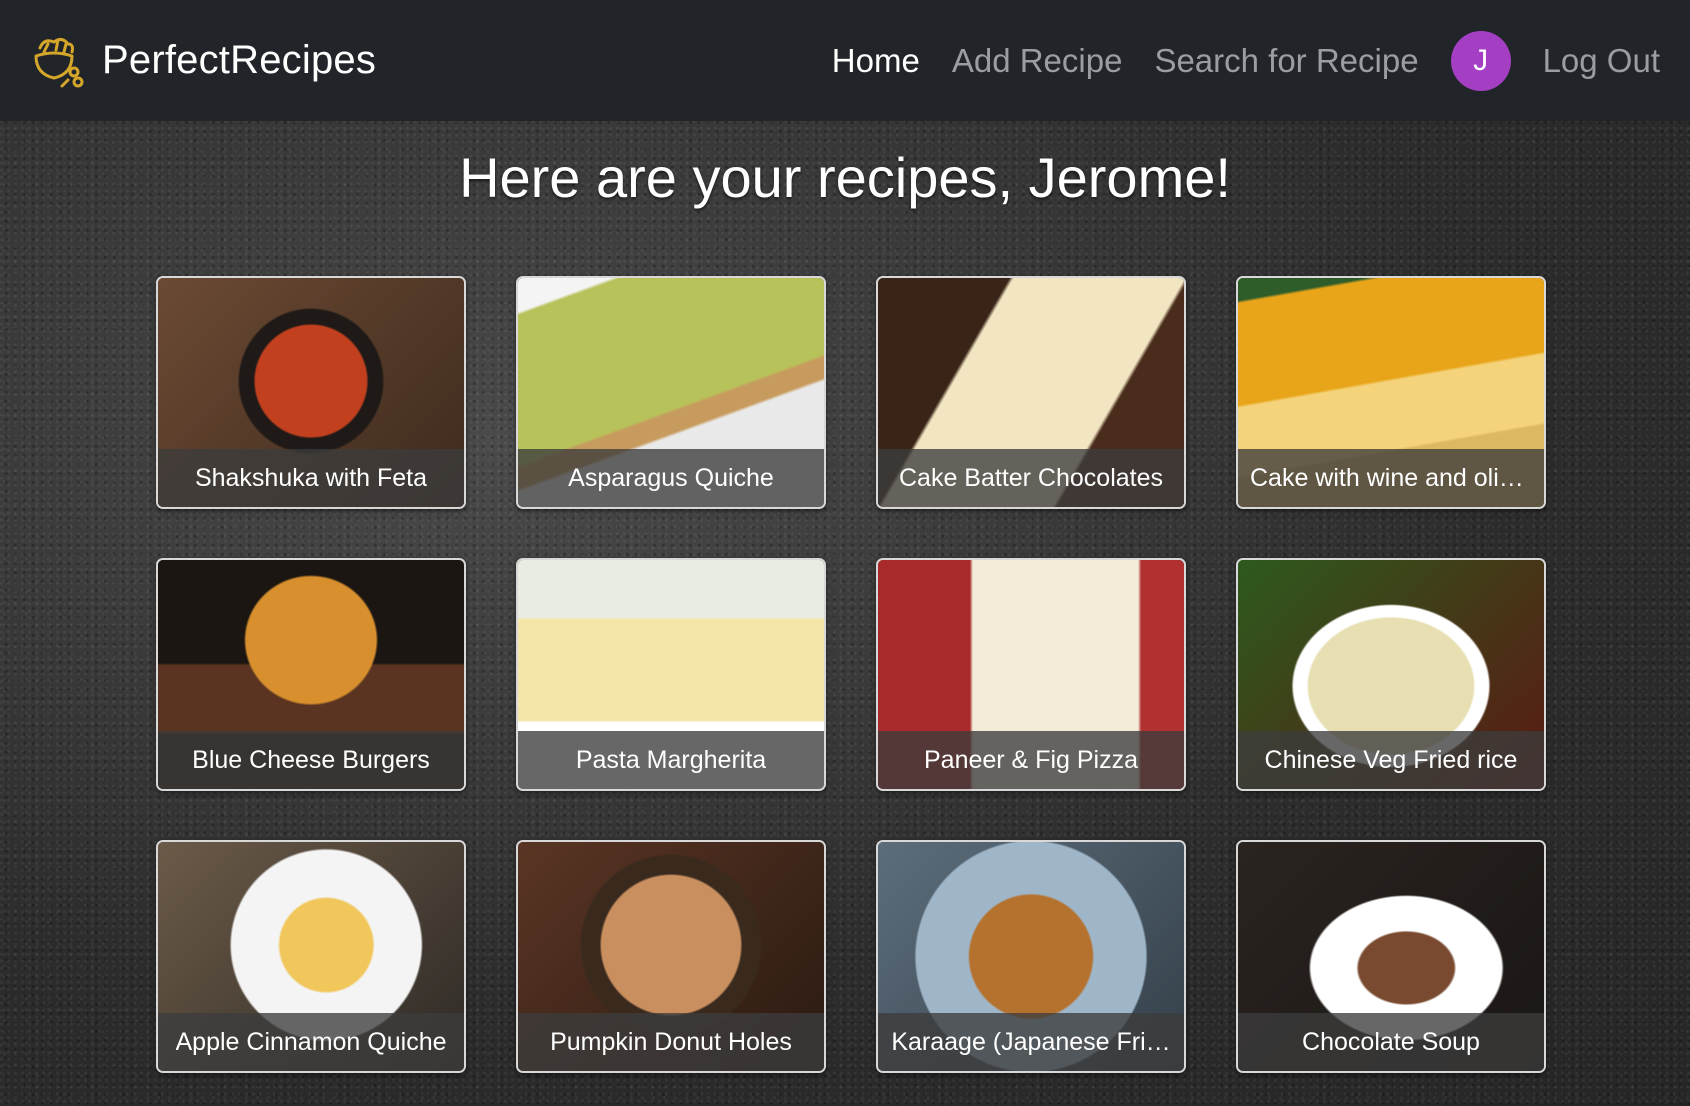 The image size is (1690, 1106). What do you see at coordinates (1391, 674) in the screenshot?
I see `recipe-card: Chinese Veg Fried rice` at bounding box center [1391, 674].